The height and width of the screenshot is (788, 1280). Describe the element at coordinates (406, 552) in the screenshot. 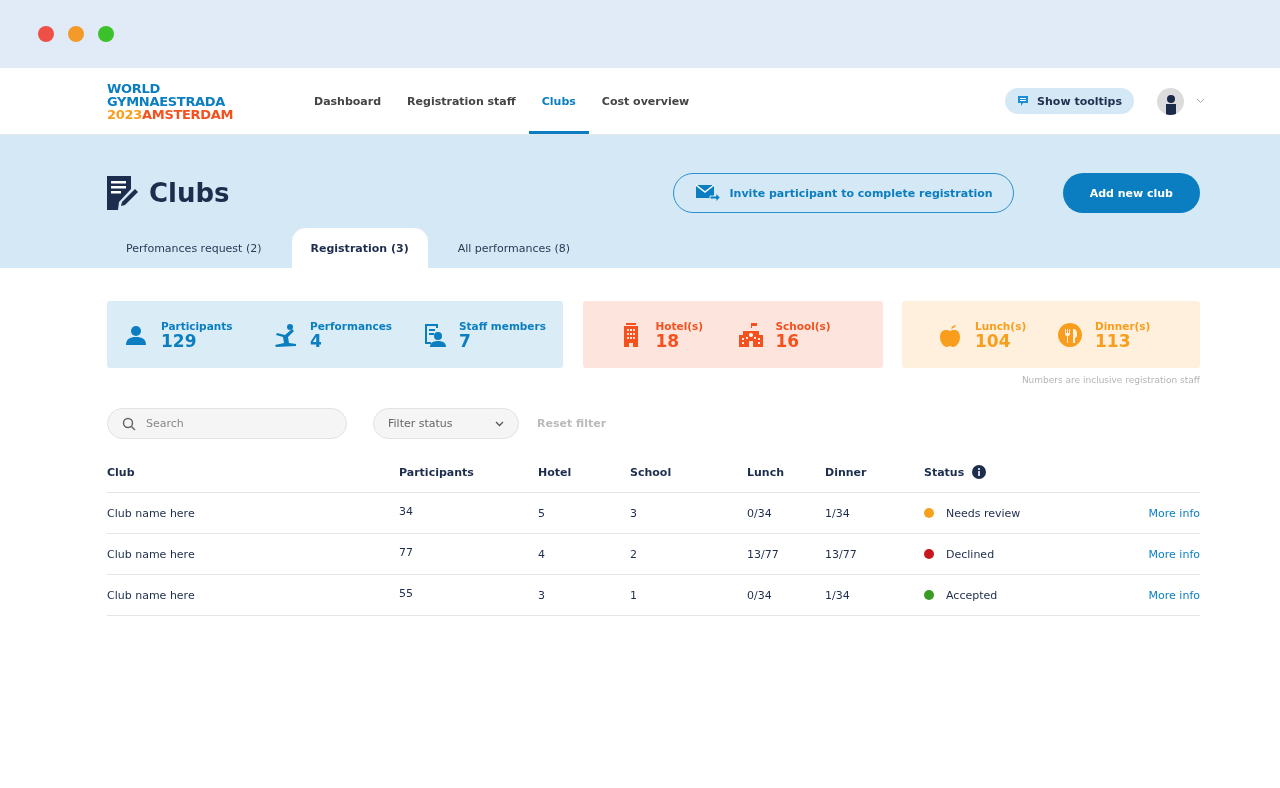

I see `table-cell-text: 77` at that location.